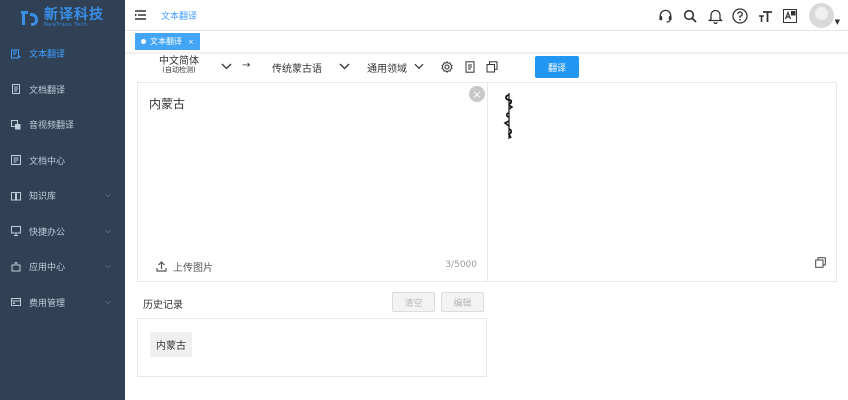 The height and width of the screenshot is (400, 848). Describe the element at coordinates (16, 266) in the screenshot. I see `puzzle-icon` at that location.